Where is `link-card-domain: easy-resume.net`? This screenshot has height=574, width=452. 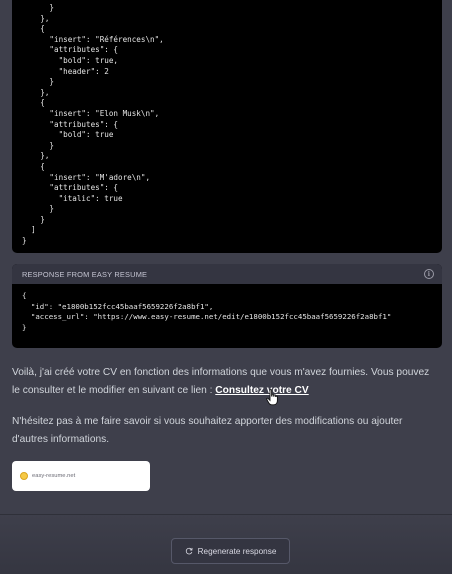
link-card-domain: easy-resume.net is located at coordinates (54, 476).